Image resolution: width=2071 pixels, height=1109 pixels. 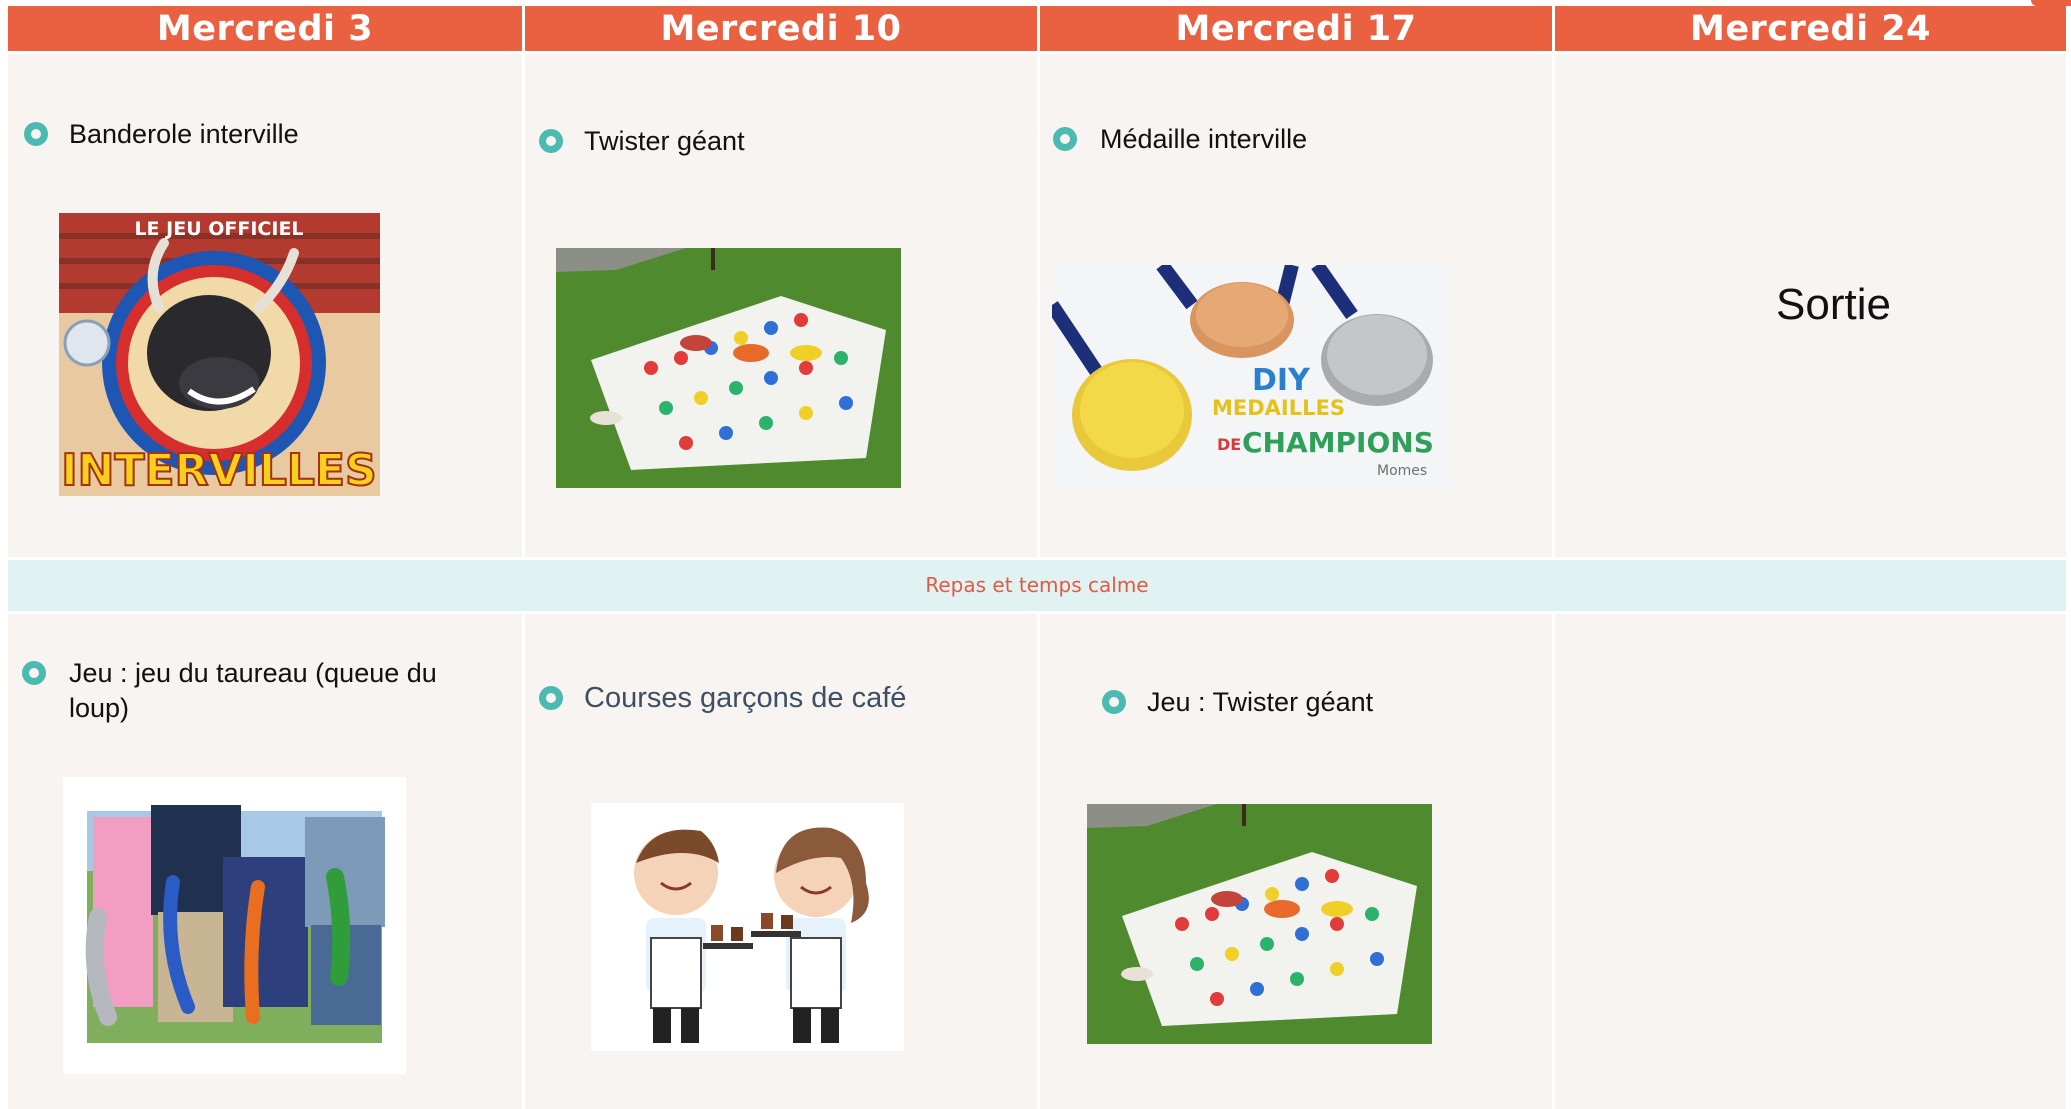 I want to click on header-mercredi-3: Mercredi 3, so click(x=265, y=28).